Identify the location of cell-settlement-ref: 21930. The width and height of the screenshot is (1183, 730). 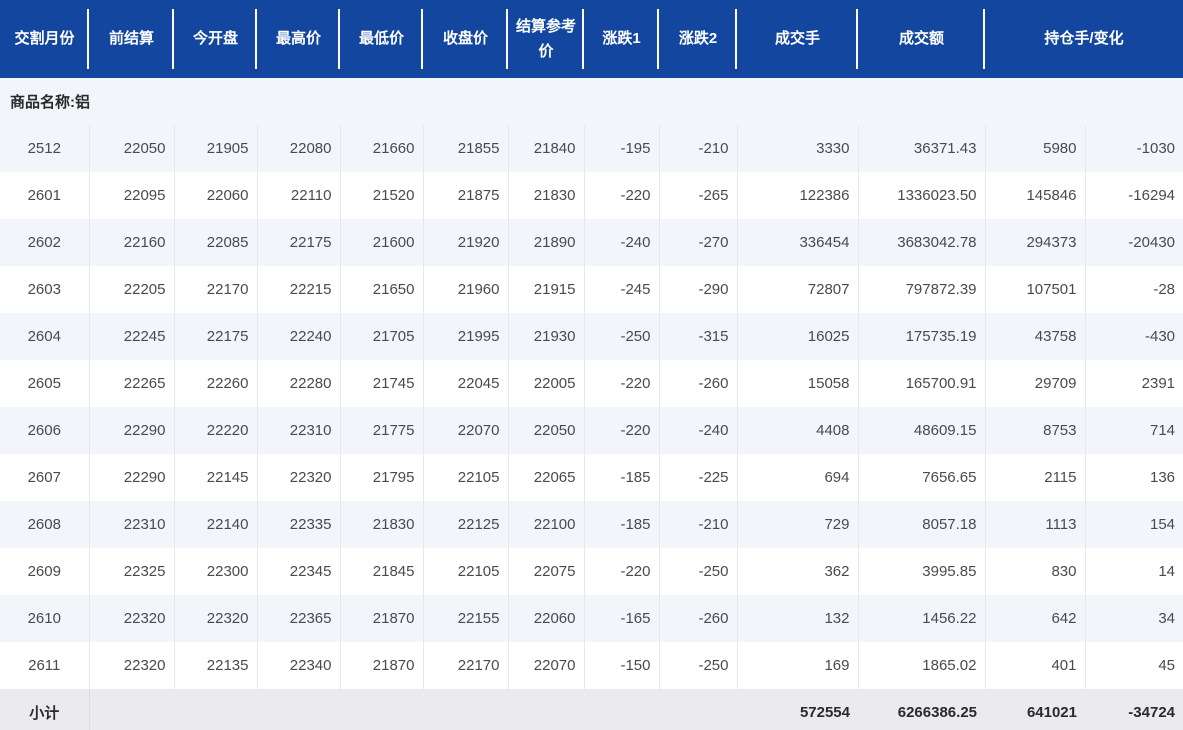
(546, 336).